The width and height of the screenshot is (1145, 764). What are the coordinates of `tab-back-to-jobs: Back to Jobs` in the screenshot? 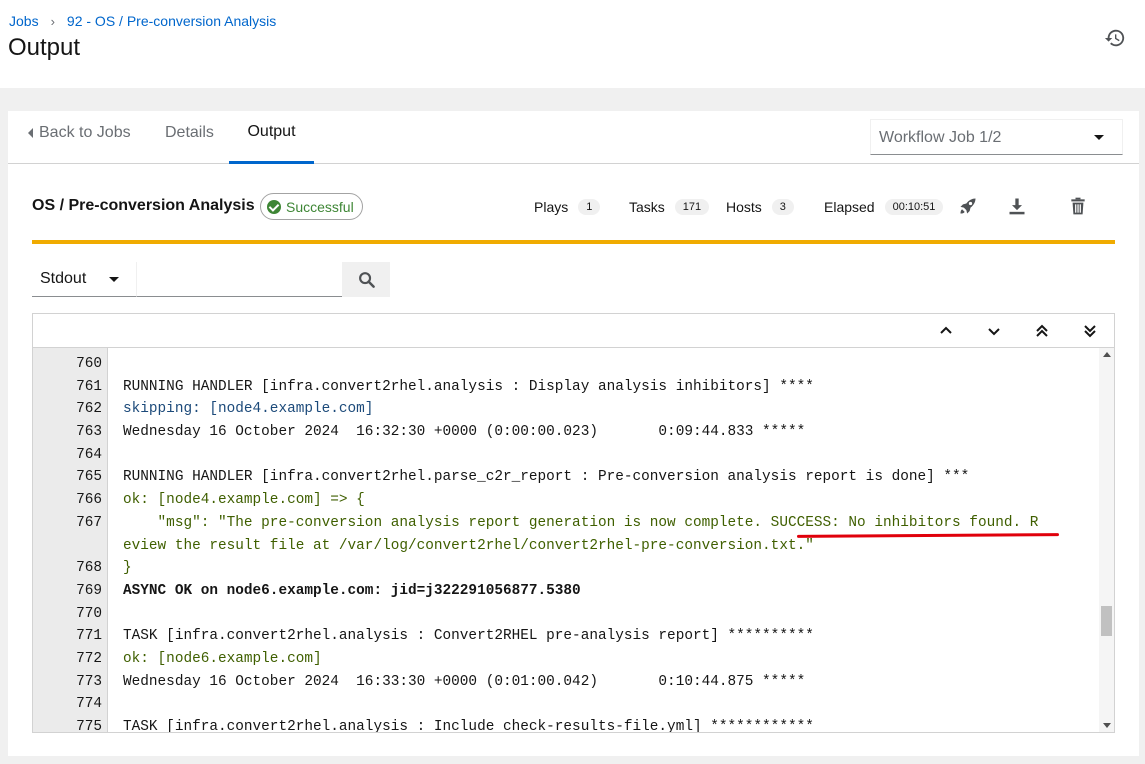 It's located at (79, 137).